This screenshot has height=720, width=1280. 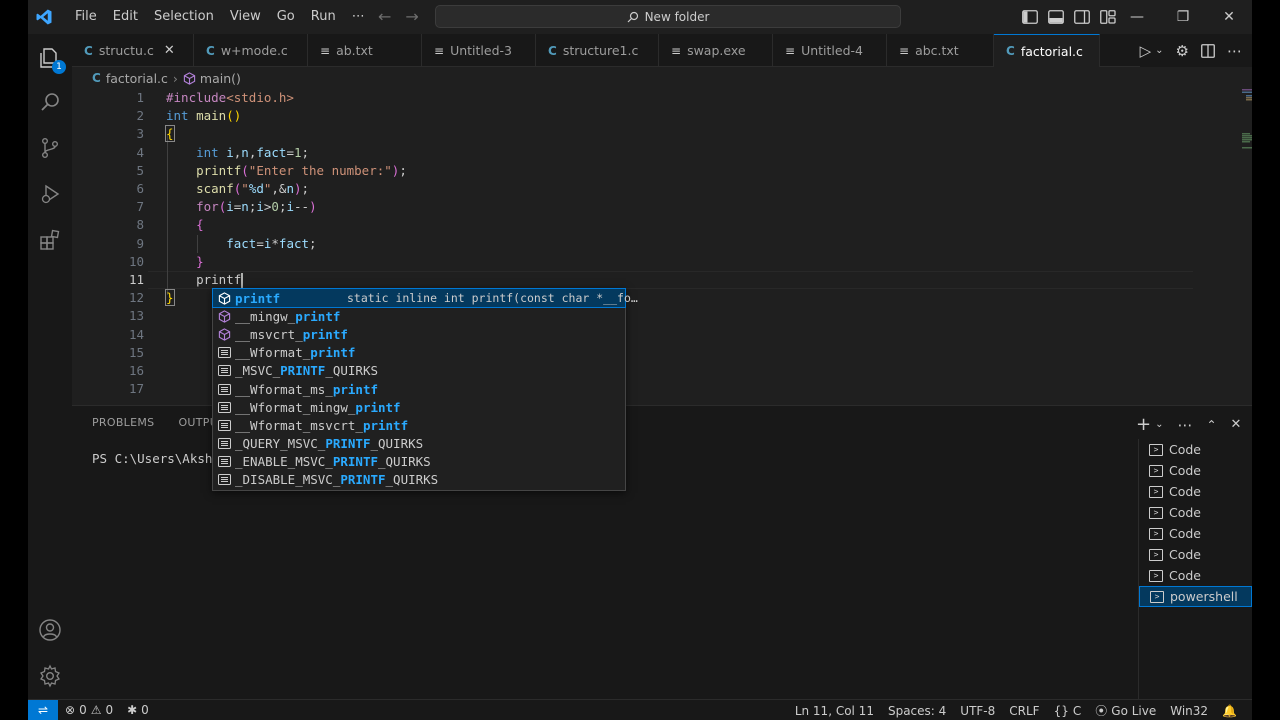 I want to click on suggestion-item: __Wformat_mingw_ printf, so click(x=419, y=407).